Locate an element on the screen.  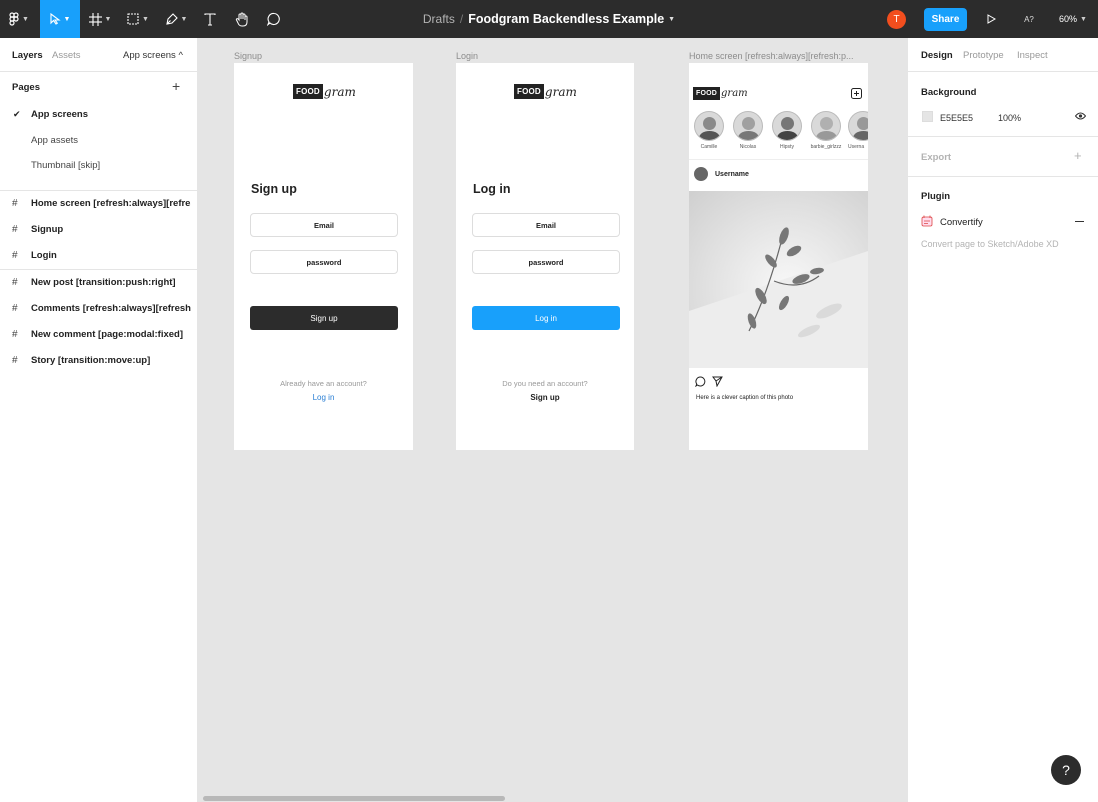
add-export-button: + is located at coordinates (1078, 155).